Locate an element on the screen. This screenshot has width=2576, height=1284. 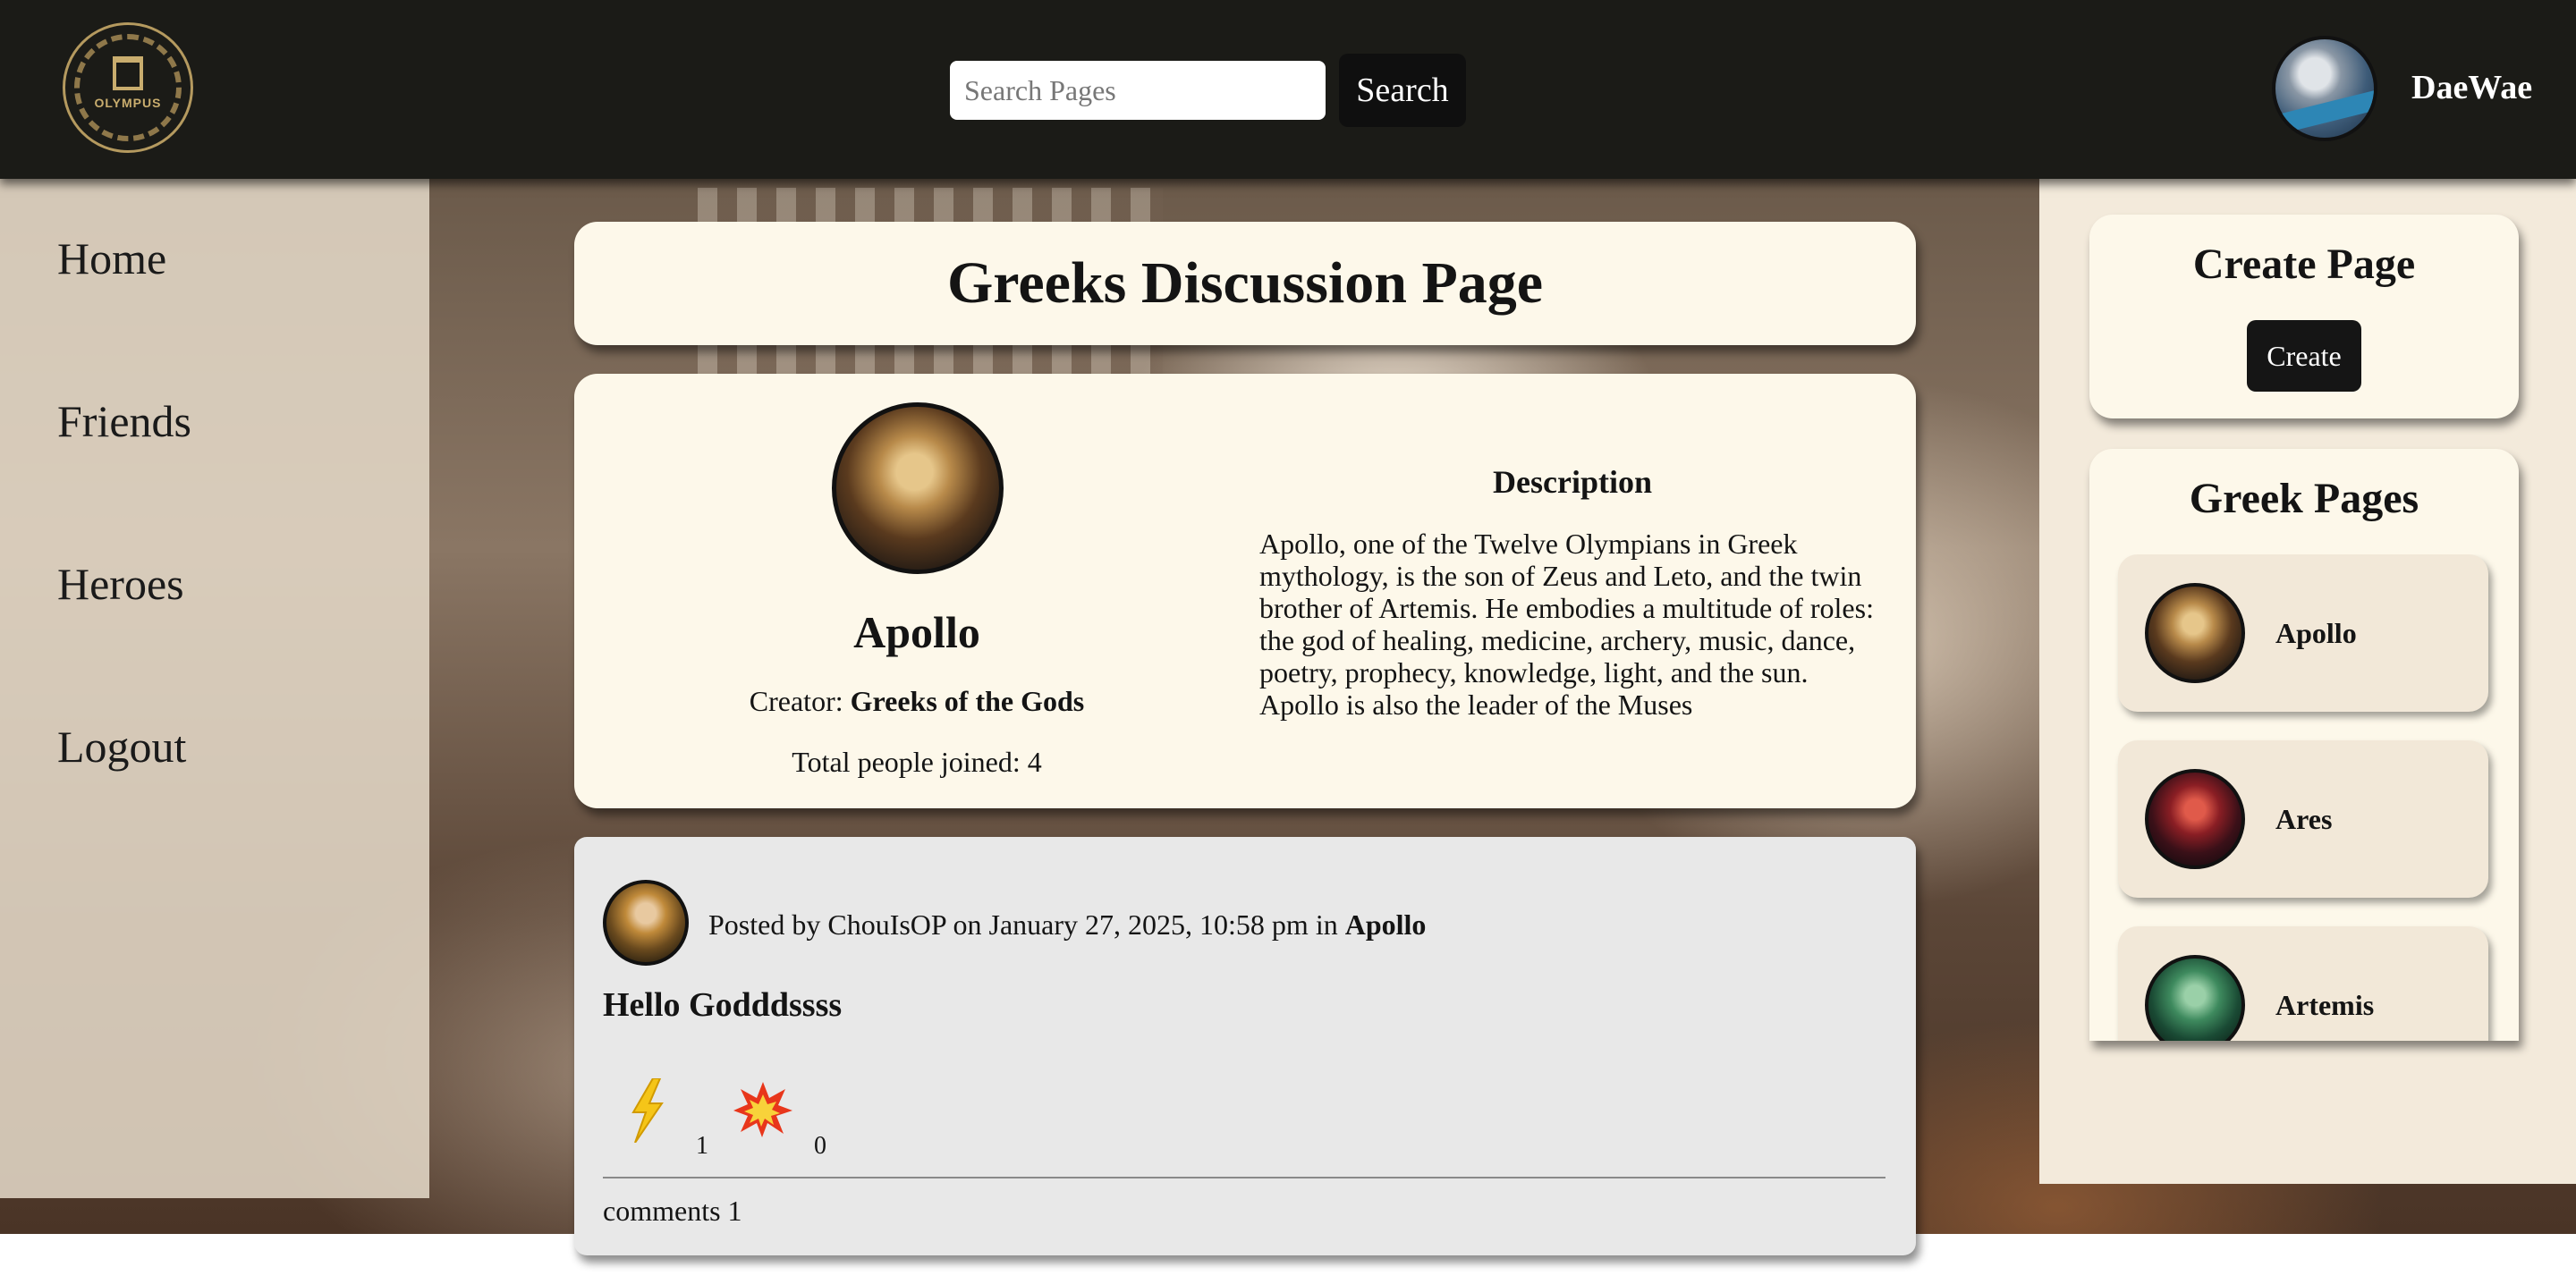
page-title-card: Greeks Discussion Page is located at coordinates (1245, 283).